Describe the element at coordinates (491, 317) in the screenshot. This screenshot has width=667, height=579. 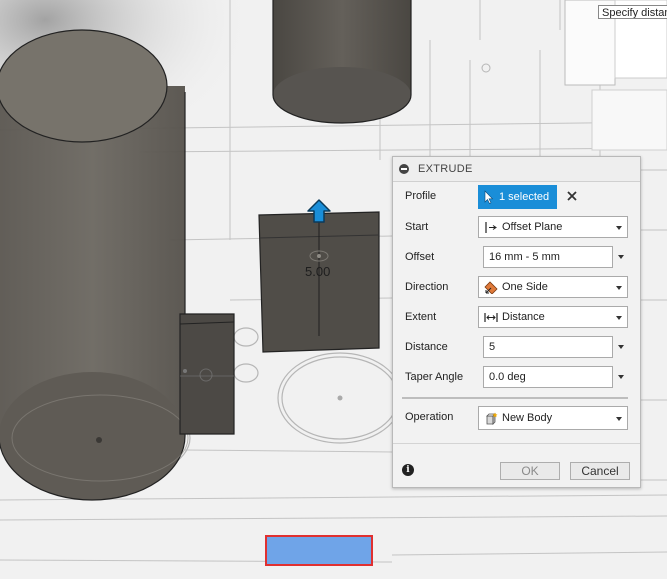
I see `distance-icon` at that location.